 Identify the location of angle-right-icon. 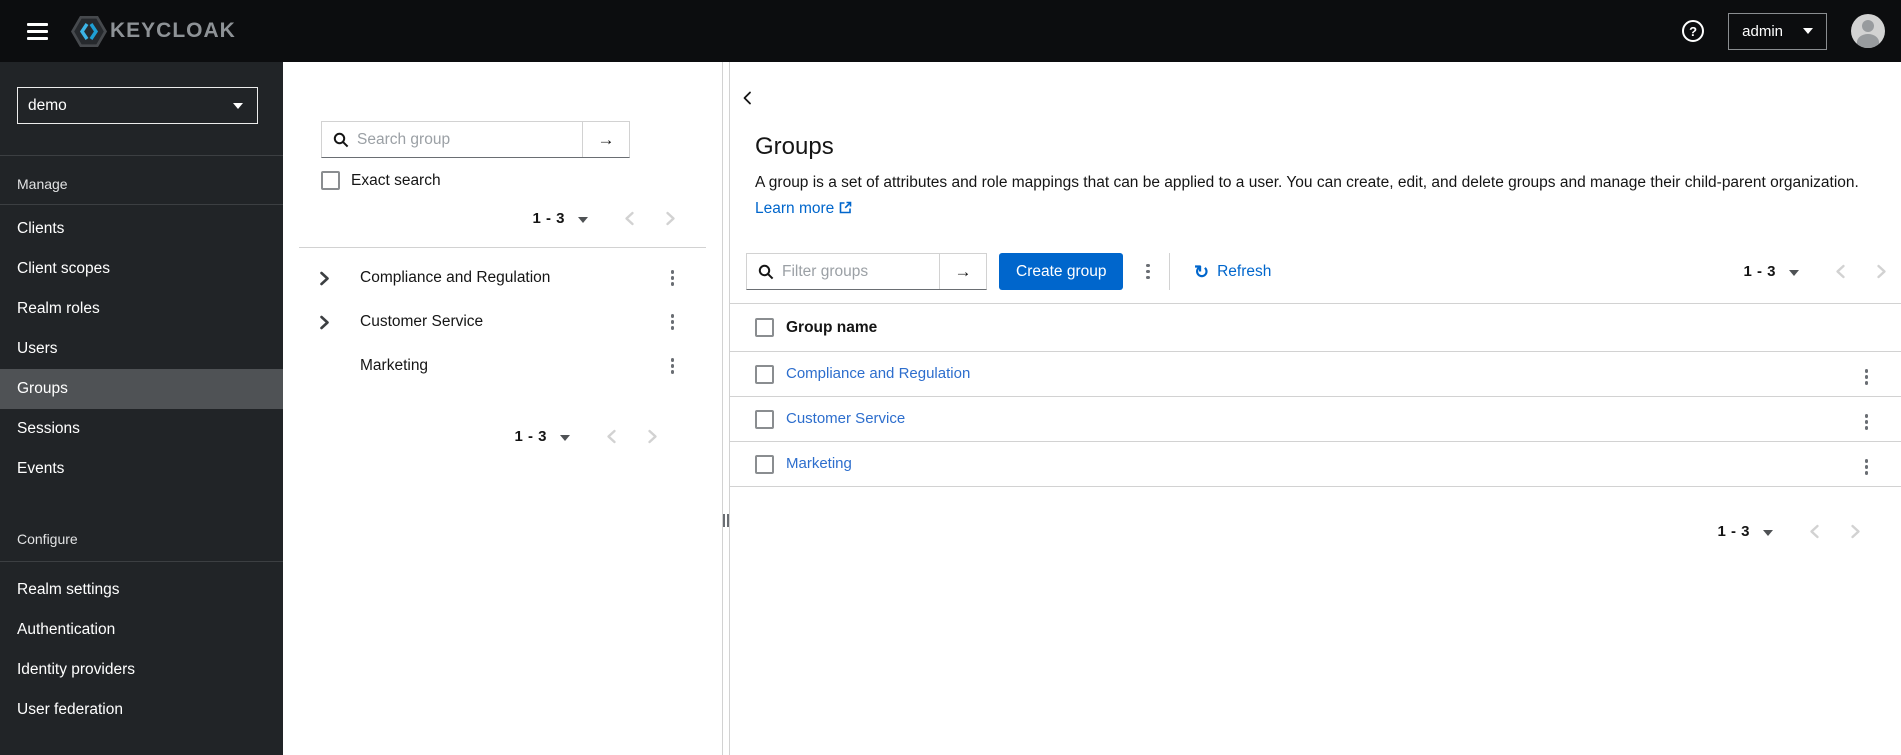
(1855, 531).